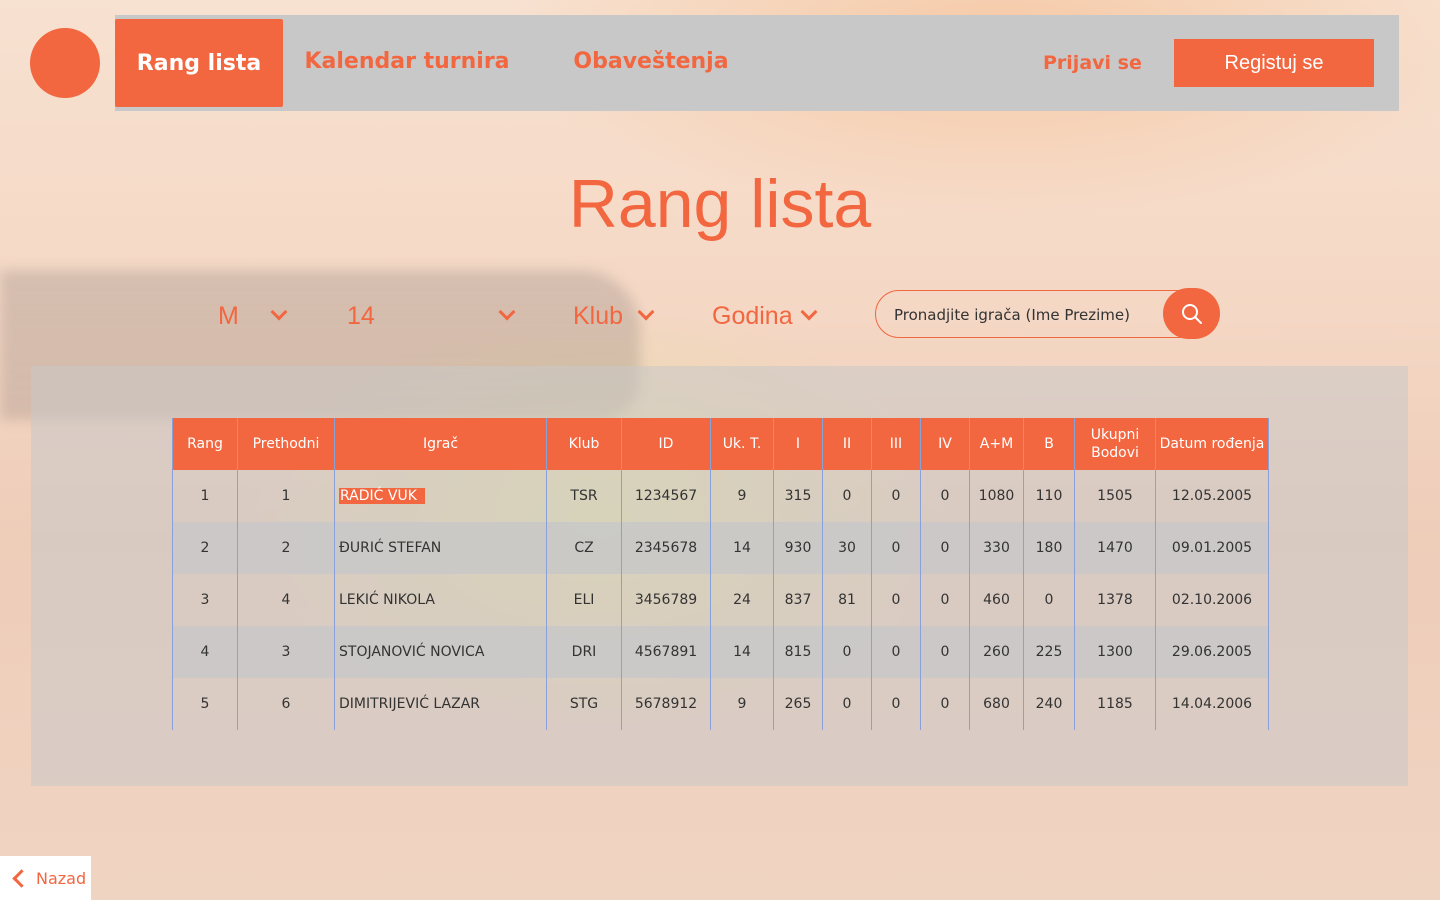 The width and height of the screenshot is (1440, 900). Describe the element at coordinates (199, 63) in the screenshot. I see `tab-rang-lista: Rang lista` at that location.